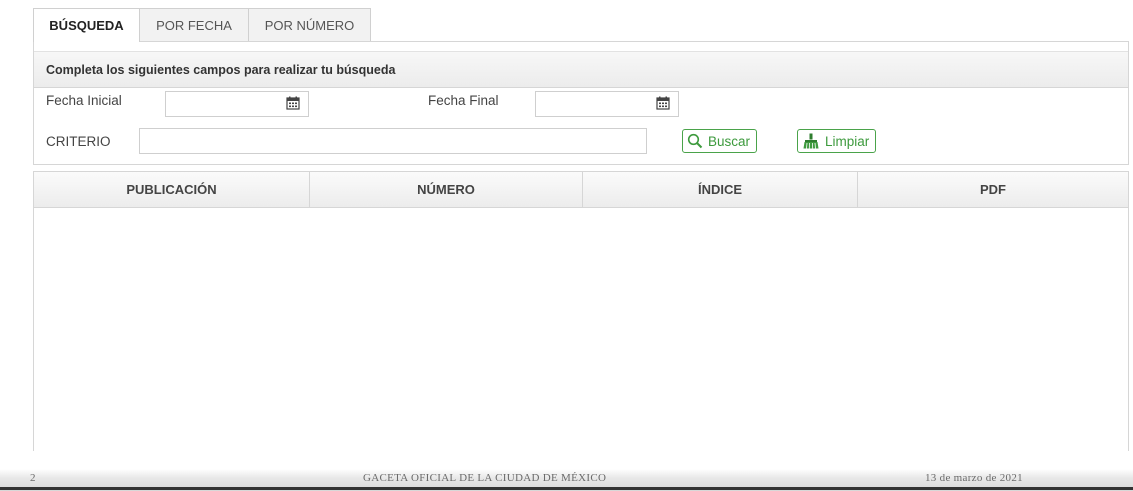  I want to click on tab-por-fecha: POR FECHA, so click(194, 24).